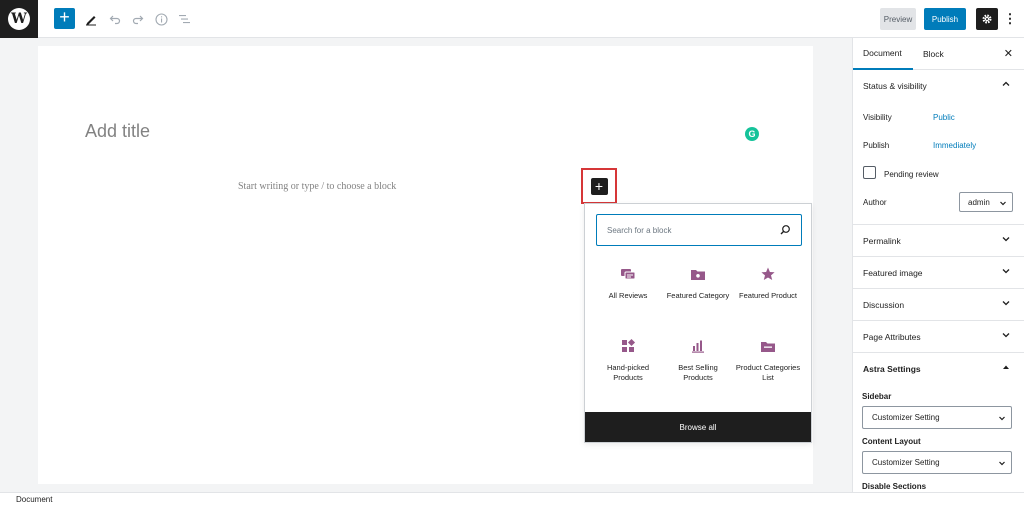 The image size is (1024, 506). I want to click on panel-title: Status & visibility, so click(895, 86).